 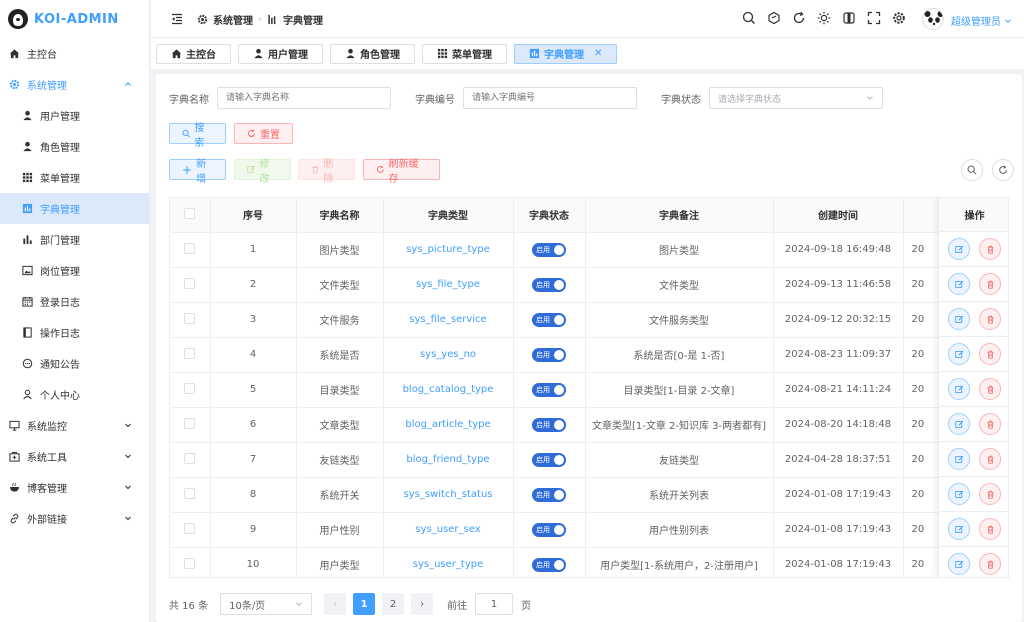 I want to click on reset-button: 重置, so click(x=263, y=133).